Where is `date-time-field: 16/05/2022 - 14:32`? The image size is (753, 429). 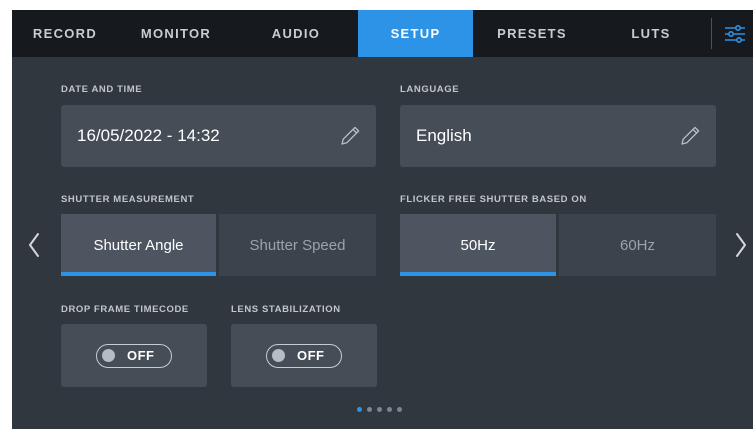 date-time-field: 16/05/2022 - 14:32 is located at coordinates (218, 136).